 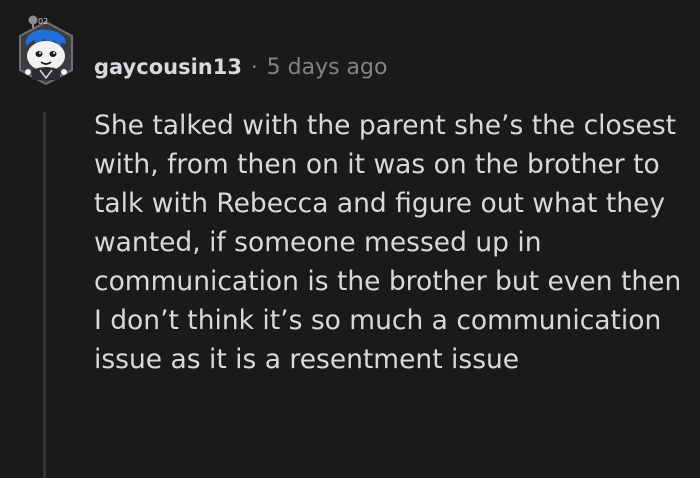 What do you see at coordinates (168, 67) in the screenshot?
I see `username-link: gaycousin13` at bounding box center [168, 67].